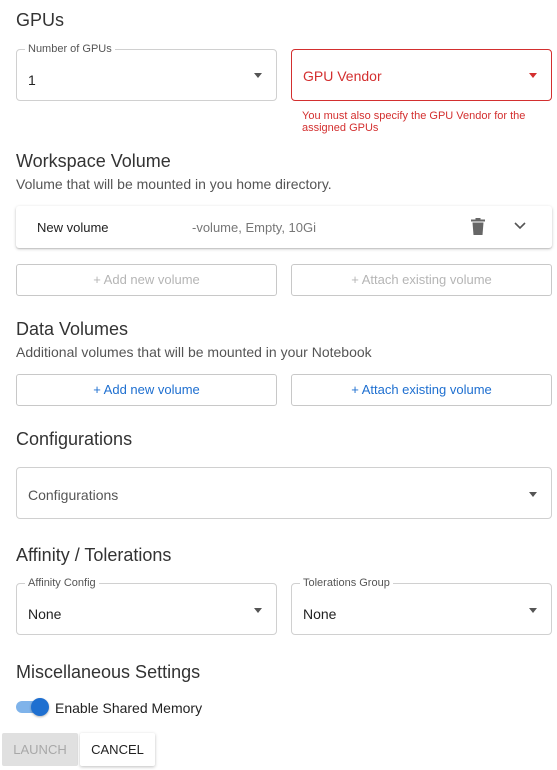 The width and height of the screenshot is (557, 770). What do you see at coordinates (421, 280) in the screenshot?
I see `workspace-attach-existing-volume-button: + Attach existing volume` at bounding box center [421, 280].